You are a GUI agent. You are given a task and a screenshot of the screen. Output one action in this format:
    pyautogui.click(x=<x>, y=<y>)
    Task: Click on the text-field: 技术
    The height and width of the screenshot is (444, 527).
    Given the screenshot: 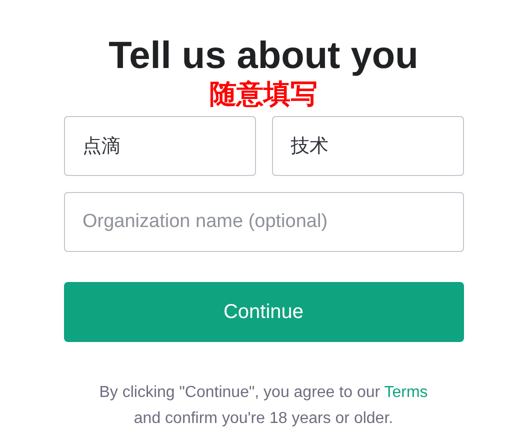 What is the action you would take?
    pyautogui.click(x=368, y=146)
    